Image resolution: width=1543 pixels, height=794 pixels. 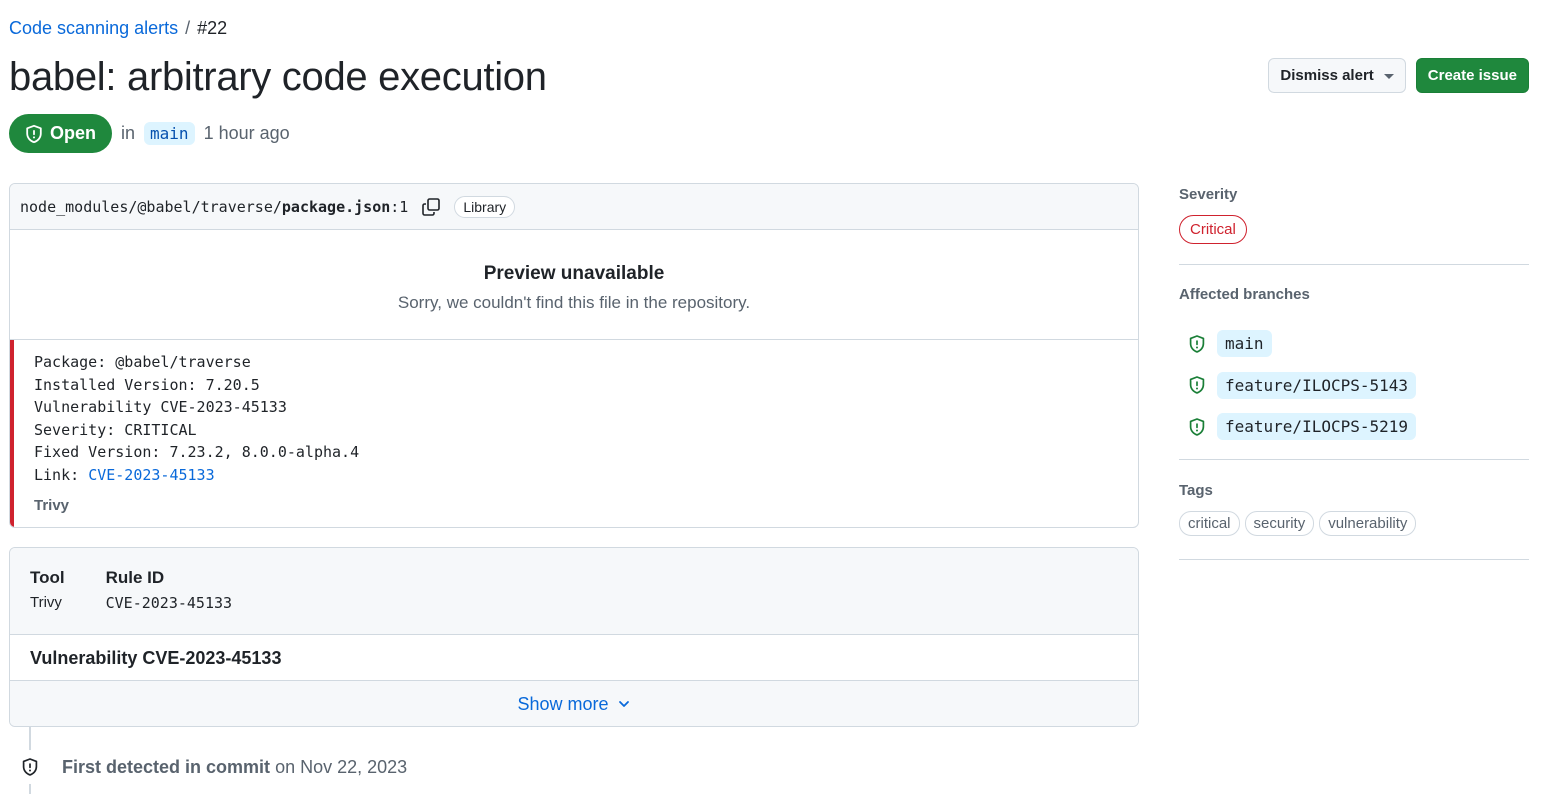 I want to click on create-issue-label: Create issue, so click(x=1472, y=75).